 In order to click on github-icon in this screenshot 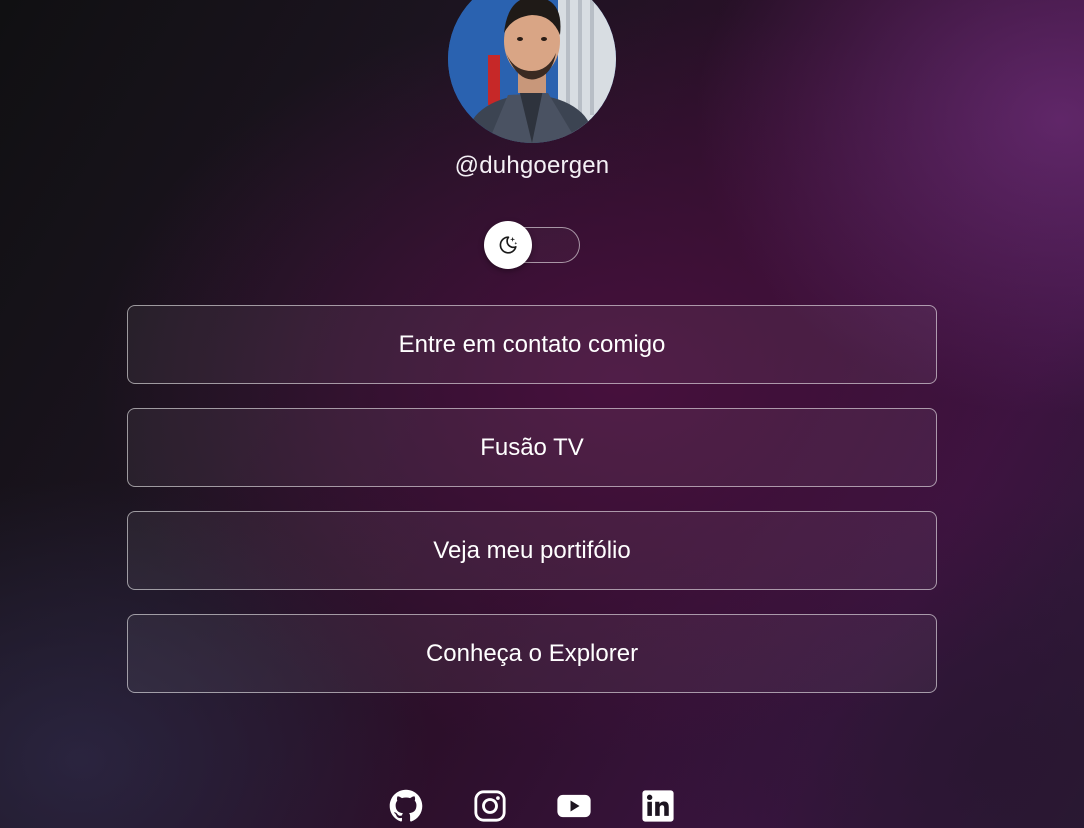, I will do `click(406, 805)`.